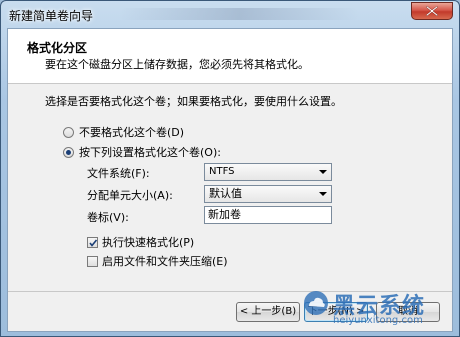 Image resolution: width=460 pixels, height=337 pixels. Describe the element at coordinates (222, 171) in the screenshot. I see `file-system-value: NTFS` at that location.